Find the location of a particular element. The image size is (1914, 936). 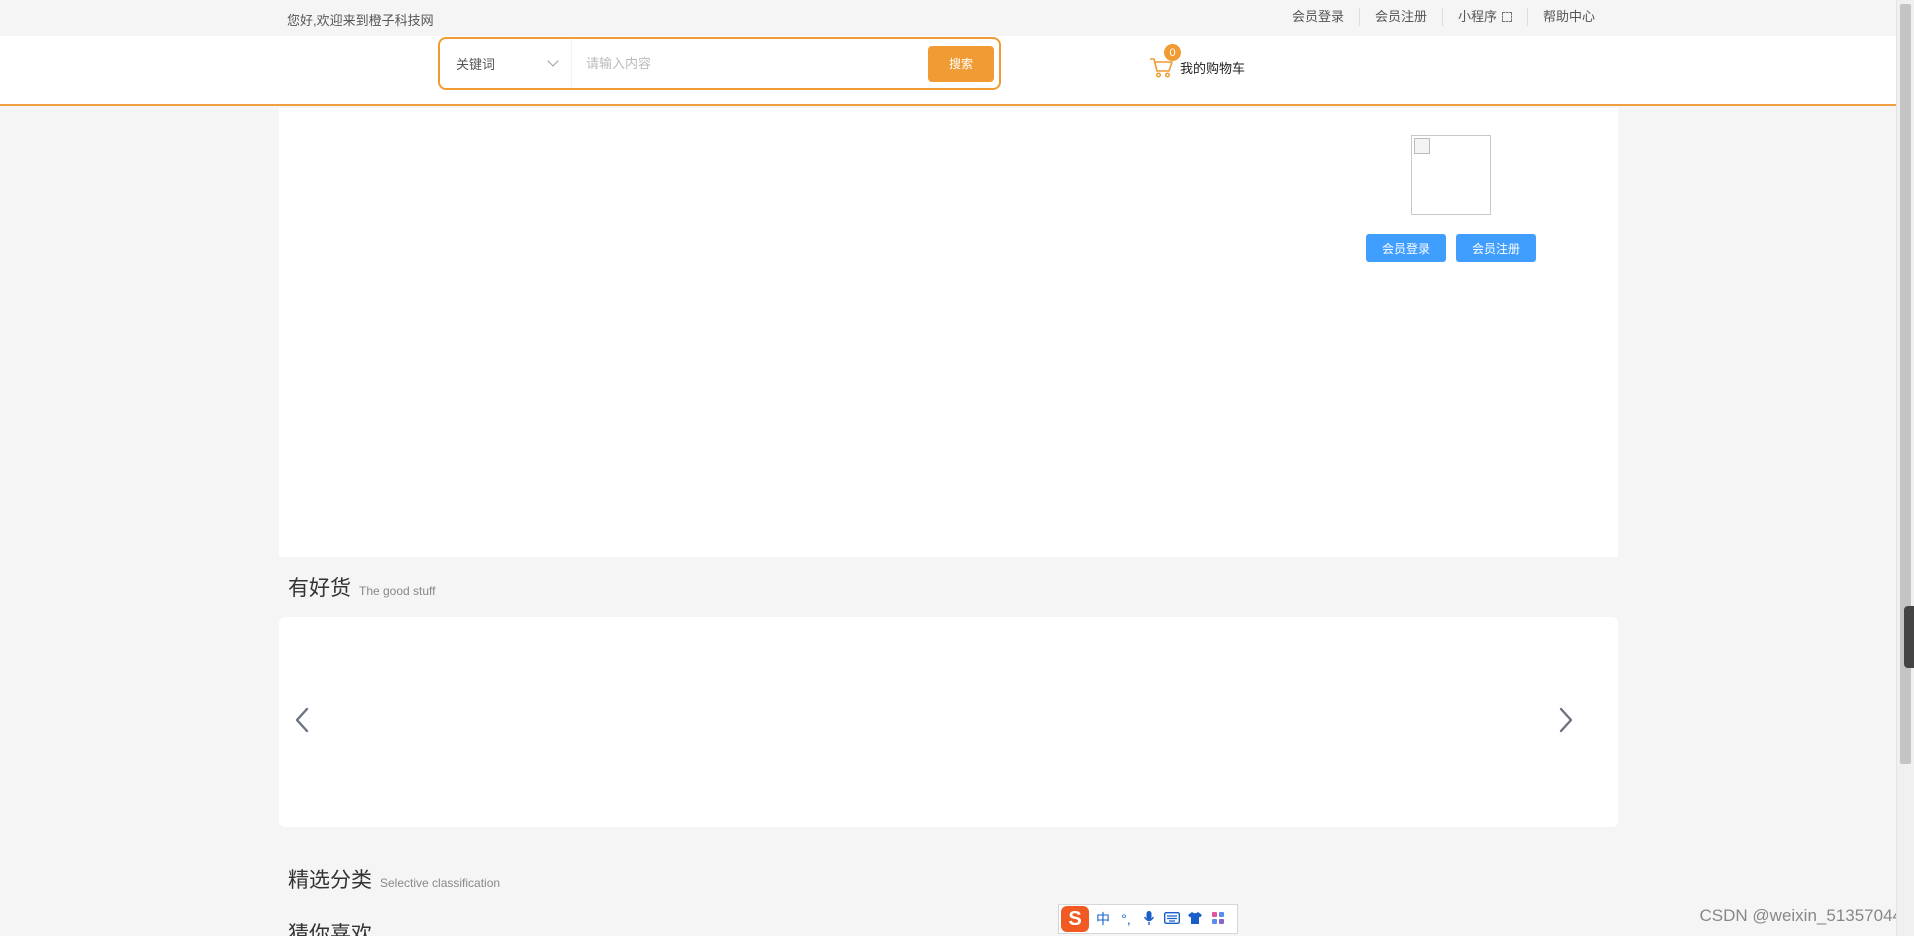

ime-mode-toggle: 中 is located at coordinates (1103, 919).